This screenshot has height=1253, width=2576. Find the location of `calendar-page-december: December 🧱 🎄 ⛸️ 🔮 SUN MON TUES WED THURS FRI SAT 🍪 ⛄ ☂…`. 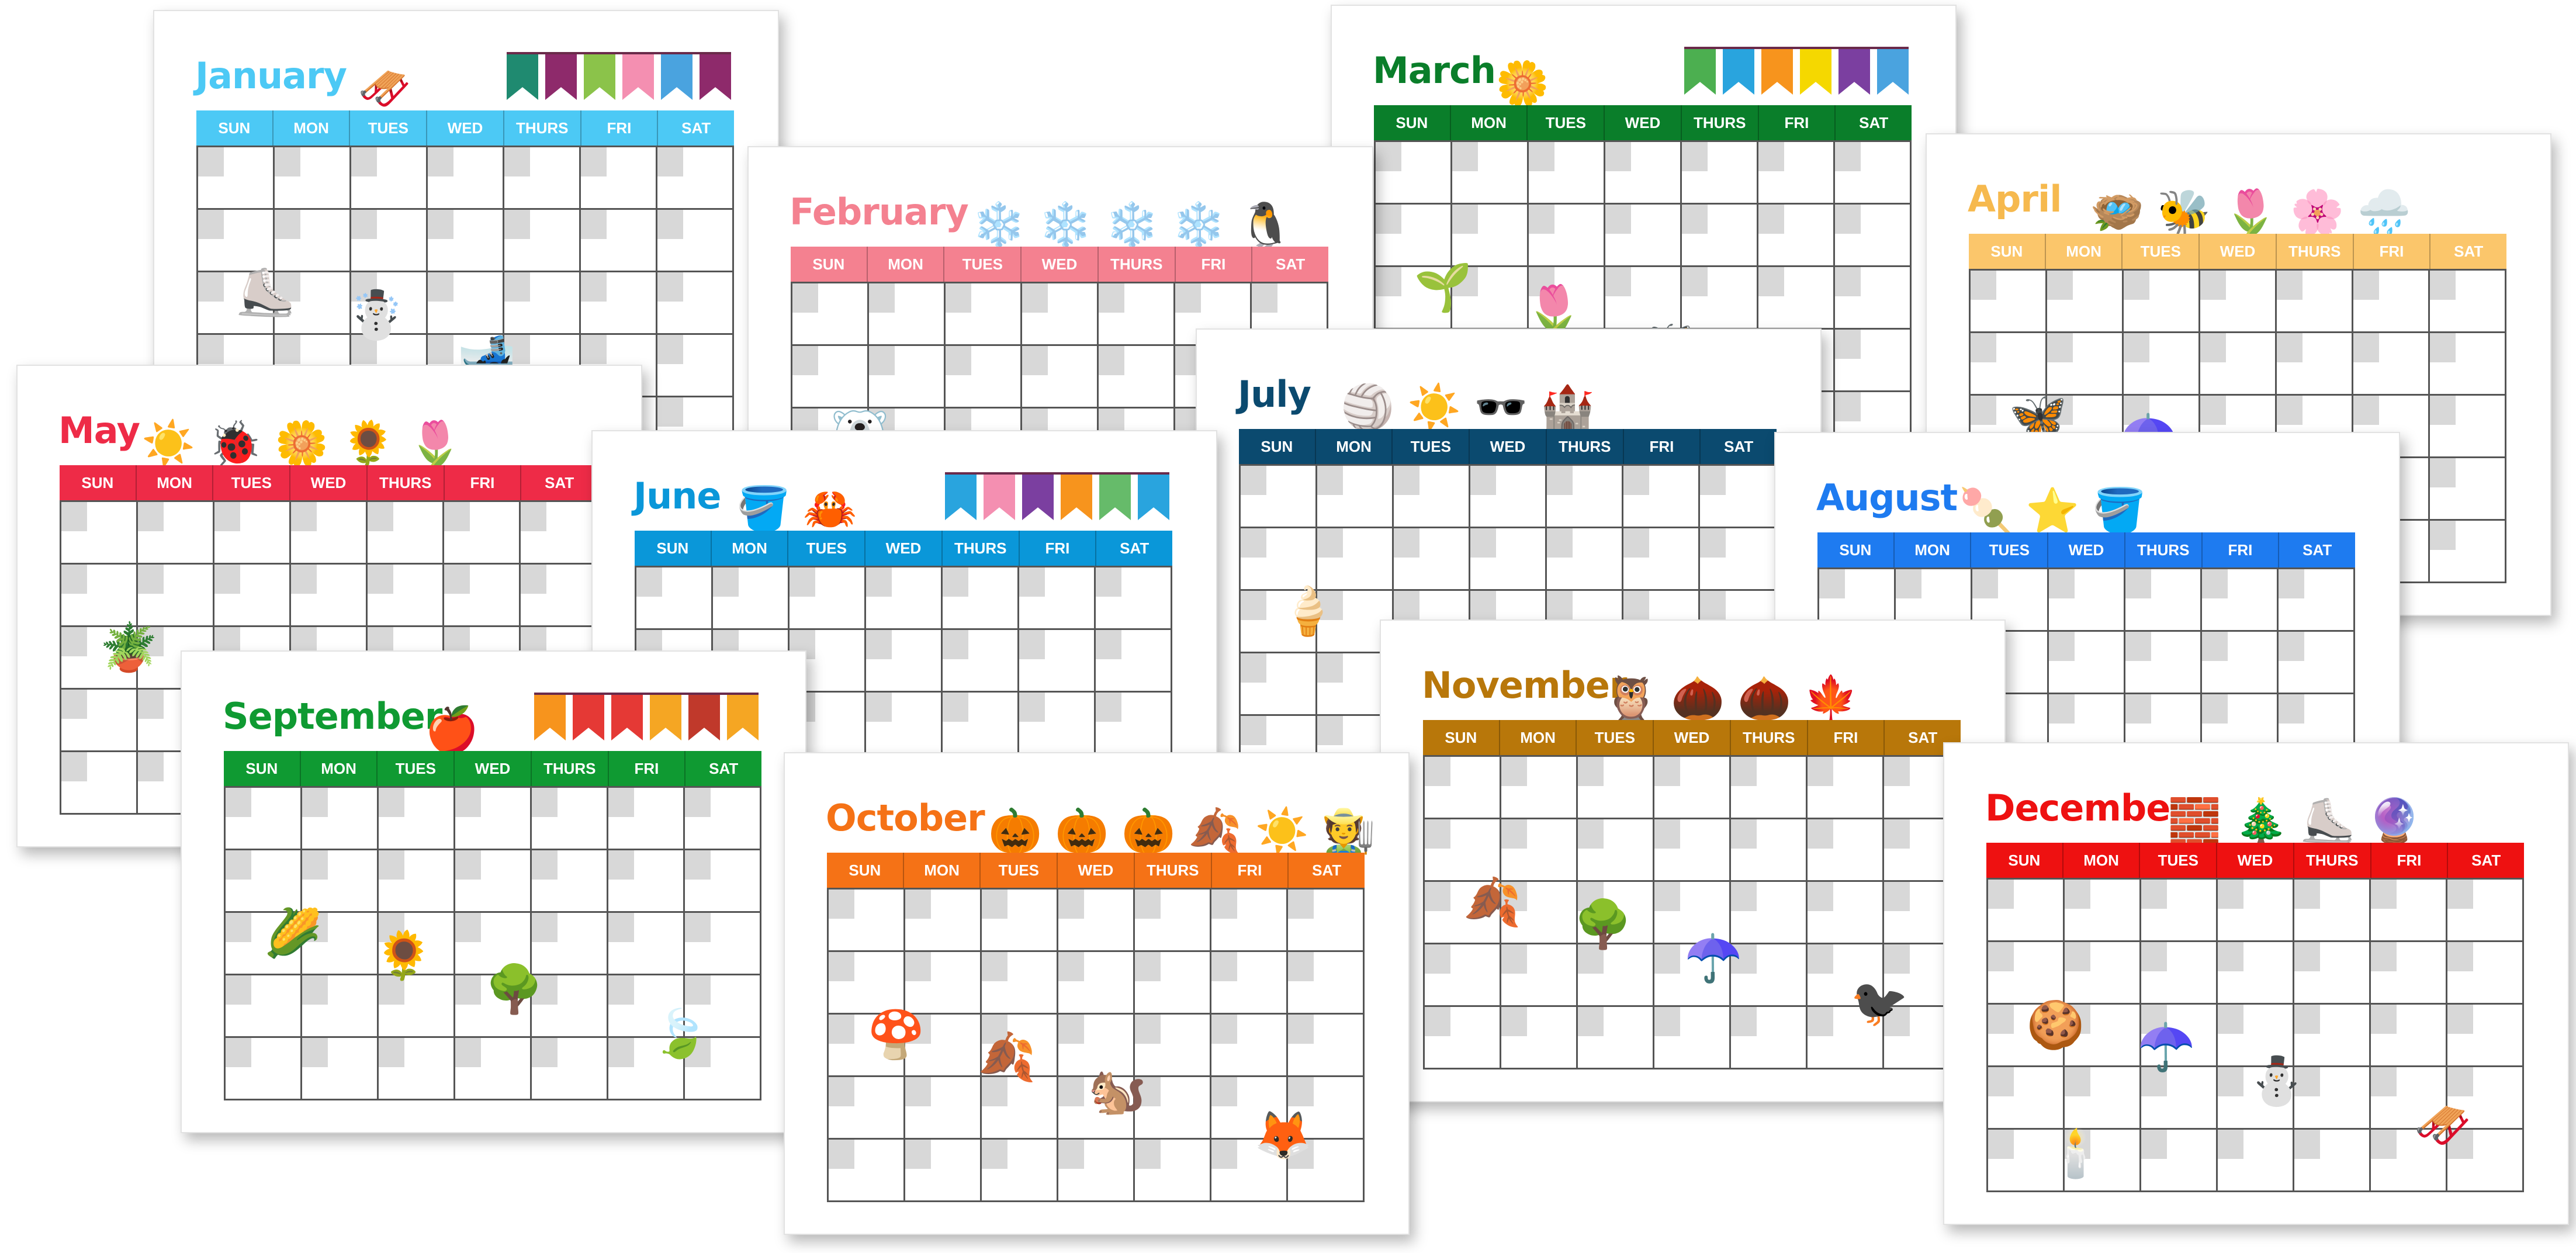

calendar-page-december: December 🧱 🎄 ⛸️ 🔮 SUN MON TUES WED THURS FRI SAT 🍪 ⛄ ☂… is located at coordinates (2256, 983).